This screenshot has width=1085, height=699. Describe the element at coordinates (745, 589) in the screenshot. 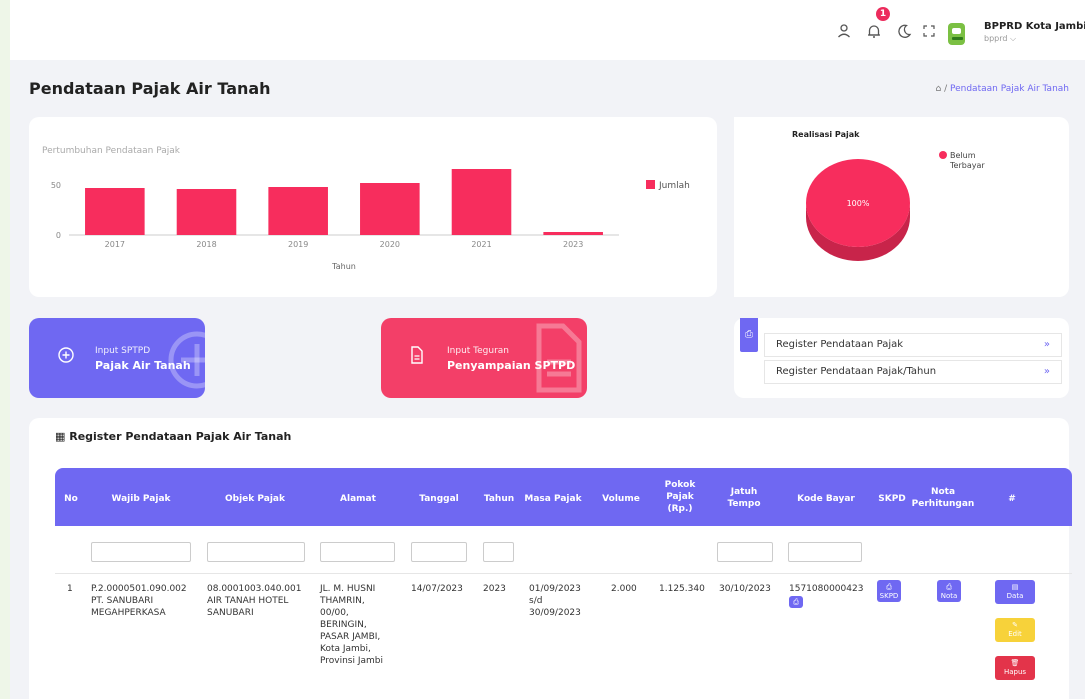

I see `cell-jatuh-tempo: 30/10/2023` at that location.